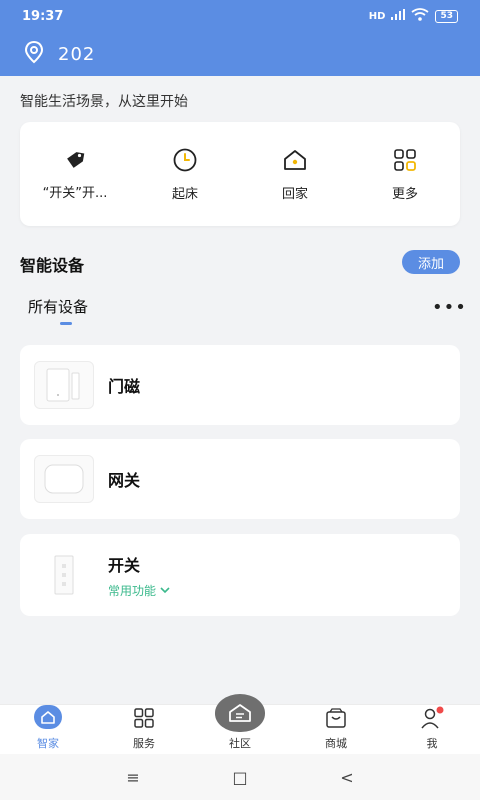 The image size is (480, 800). Describe the element at coordinates (431, 262) in the screenshot. I see `add-device-button: 添加` at that location.